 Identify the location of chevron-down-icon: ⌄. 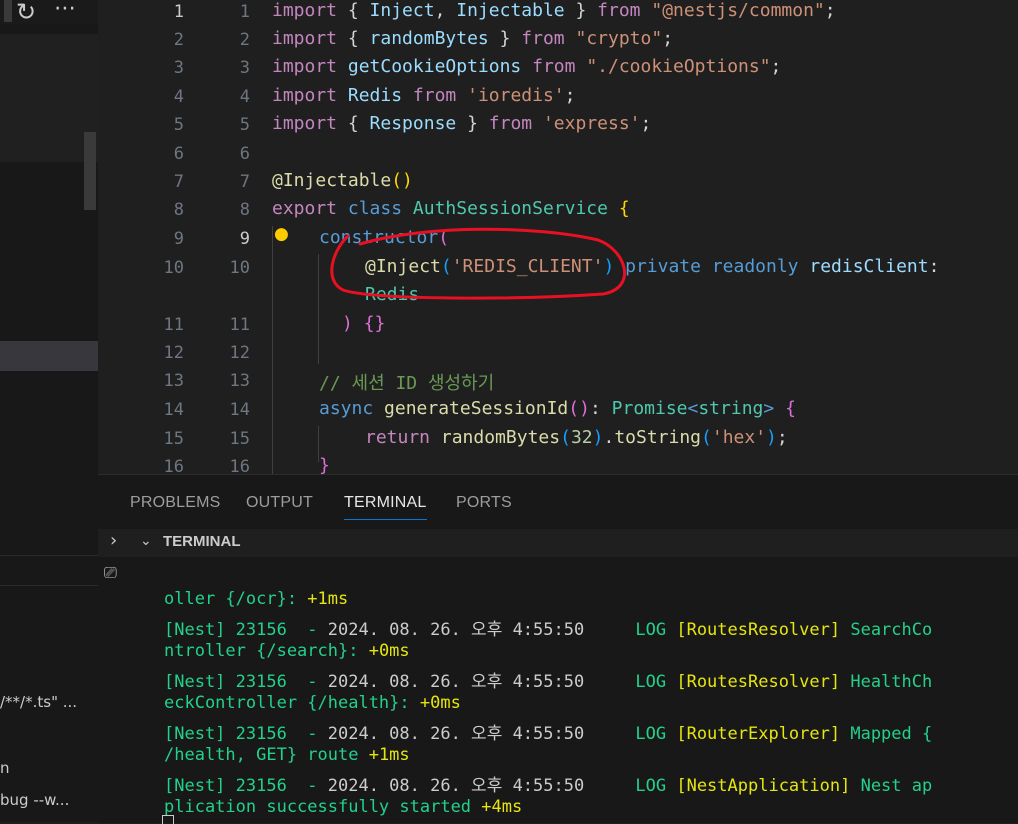
(146, 541).